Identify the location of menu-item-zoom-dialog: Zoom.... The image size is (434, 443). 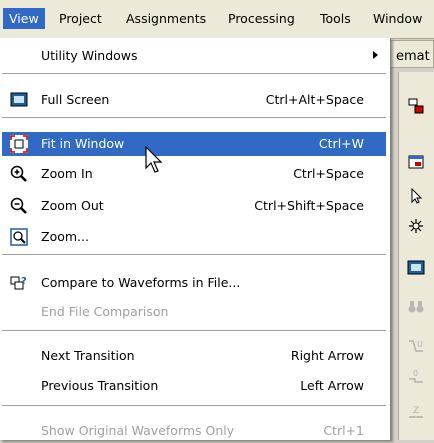
(194, 237).